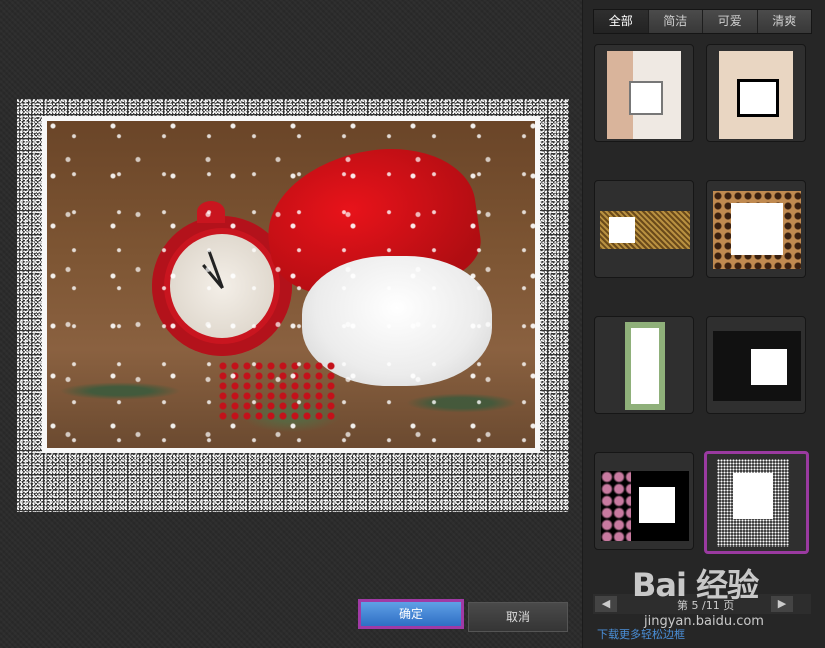  What do you see at coordinates (621, 21) in the screenshot?
I see `tab-all: 全部` at bounding box center [621, 21].